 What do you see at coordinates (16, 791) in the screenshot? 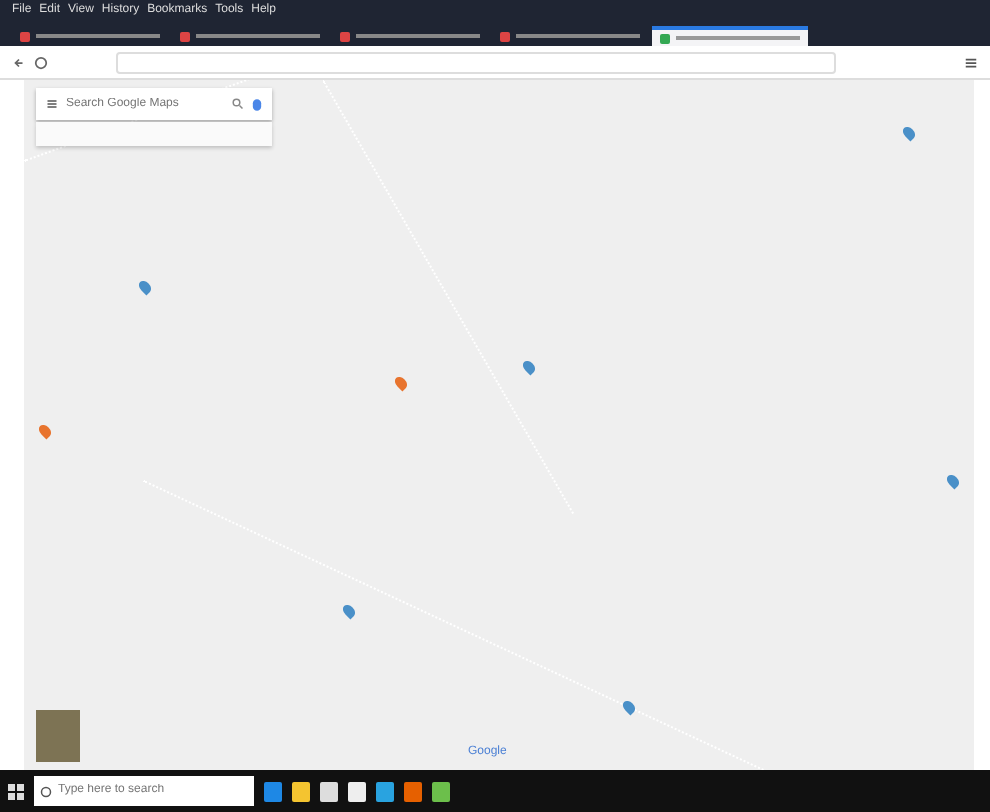
I see `start-icon` at bounding box center [16, 791].